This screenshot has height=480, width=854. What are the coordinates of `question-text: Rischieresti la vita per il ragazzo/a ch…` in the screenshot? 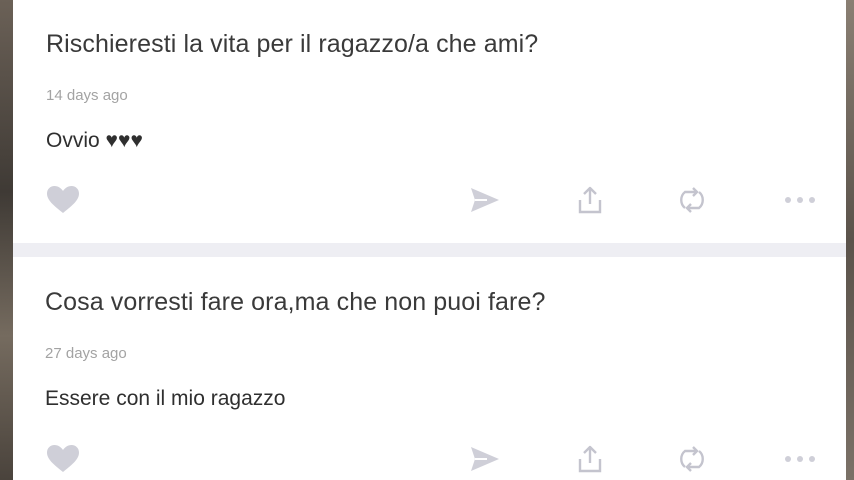 It's located at (292, 44).